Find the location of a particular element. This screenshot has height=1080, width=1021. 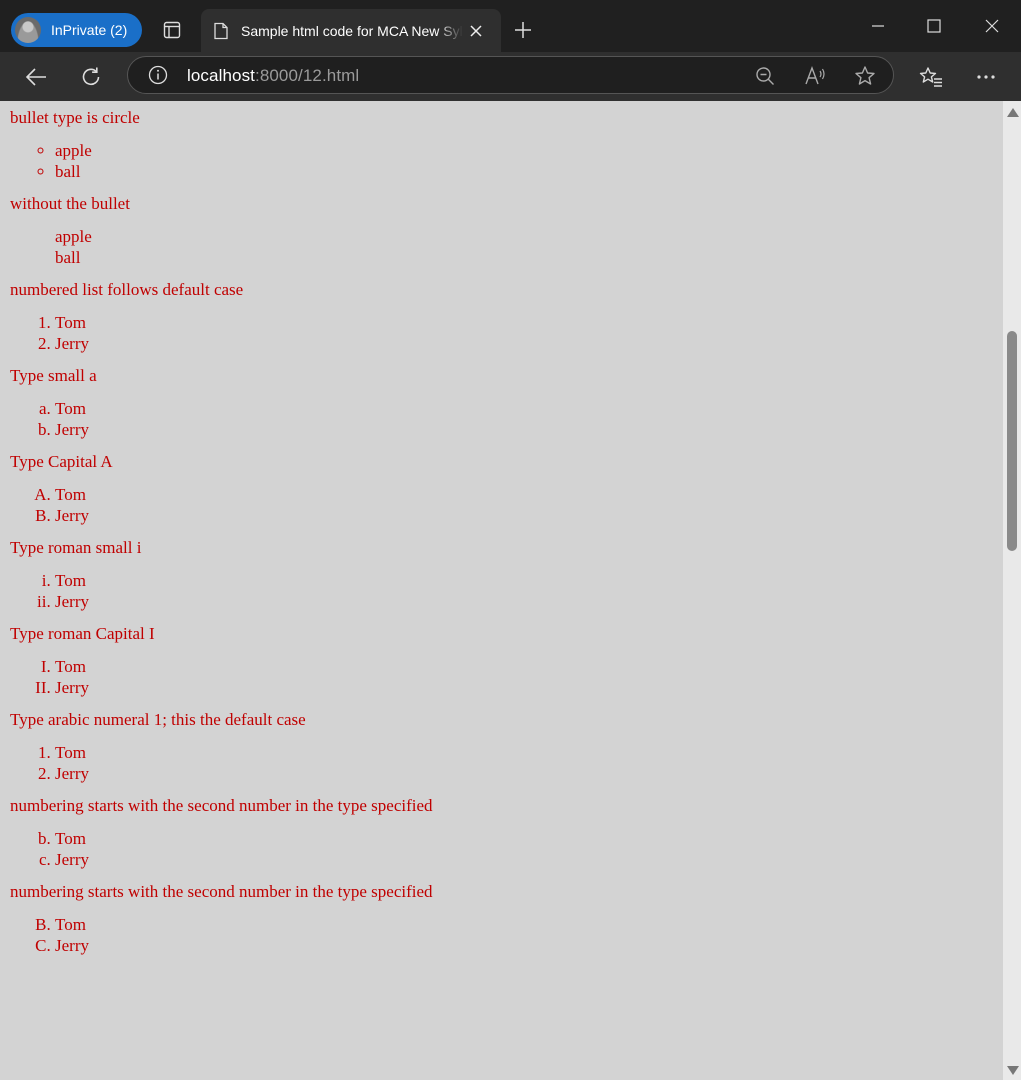

minimize-icon is located at coordinates (878, 26).